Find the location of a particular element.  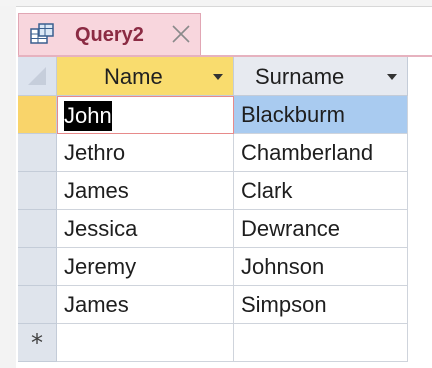

tab-query2: Query2 is located at coordinates (109, 34).